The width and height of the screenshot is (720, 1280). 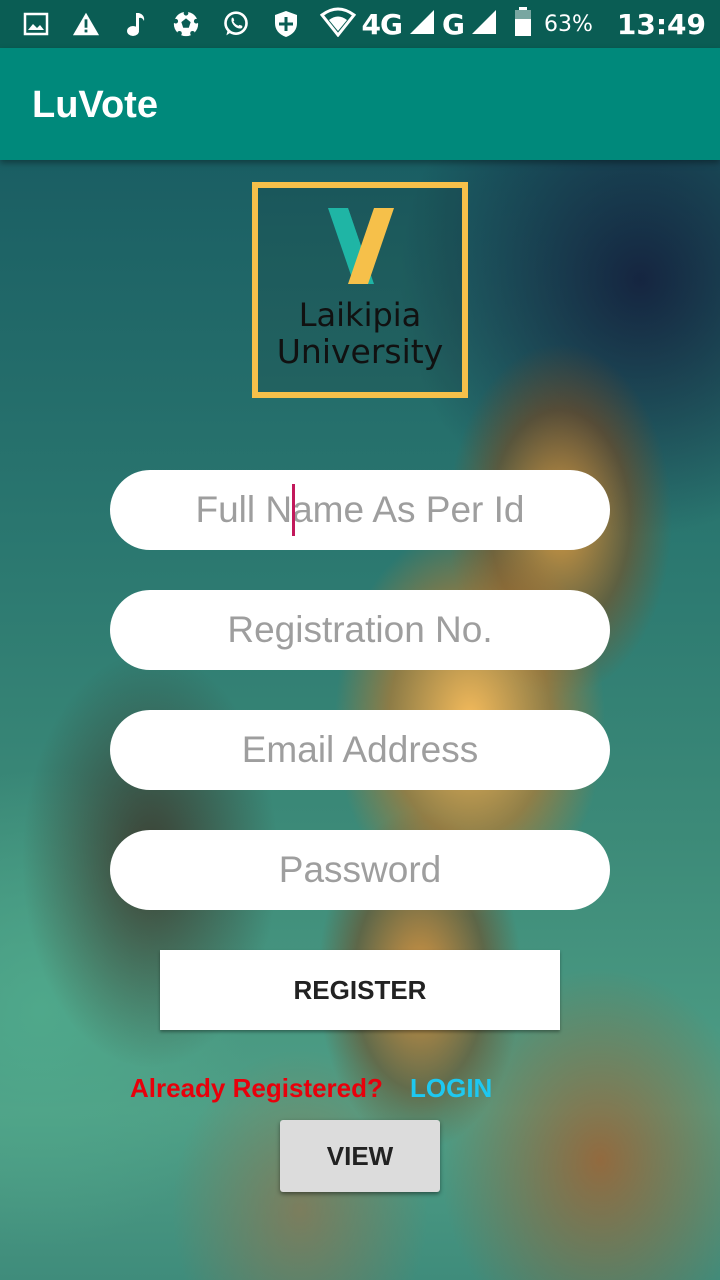 What do you see at coordinates (512, 24) in the screenshot?
I see `status-right: 4G G 63% 13:49` at bounding box center [512, 24].